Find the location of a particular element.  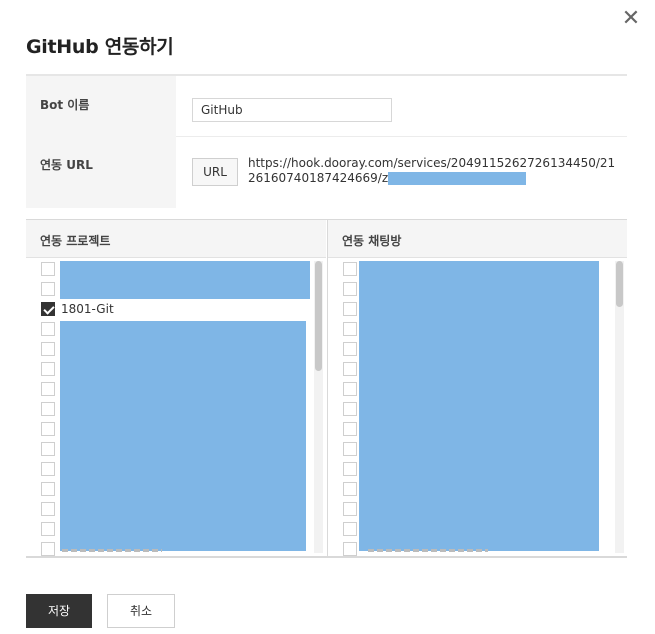

project-item-label: 1801-Git is located at coordinates (87, 309).